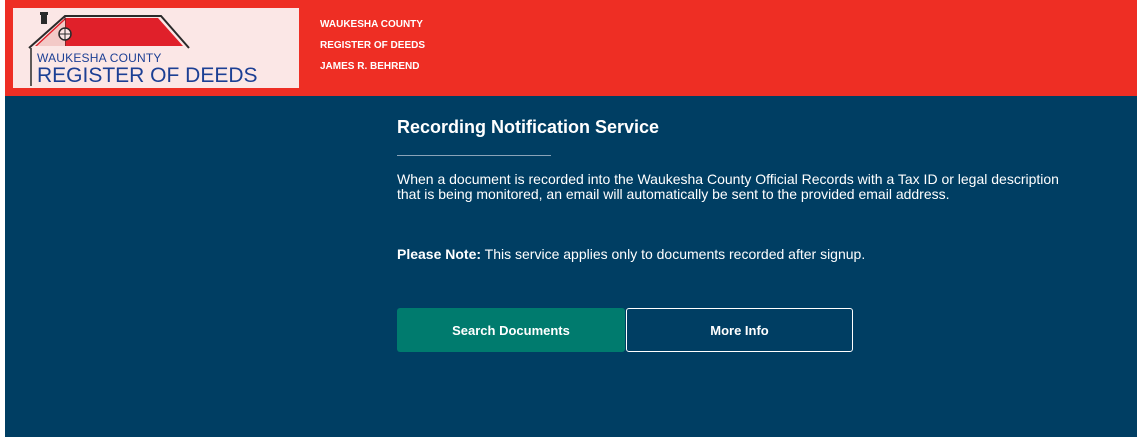 This screenshot has width=1137, height=437. I want to click on logo-text-register: REGISTER OF DEEDS, so click(147, 75).